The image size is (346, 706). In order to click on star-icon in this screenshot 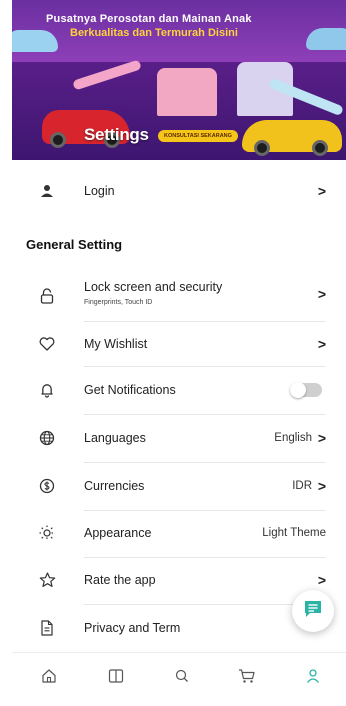, I will do `click(47, 580)`.